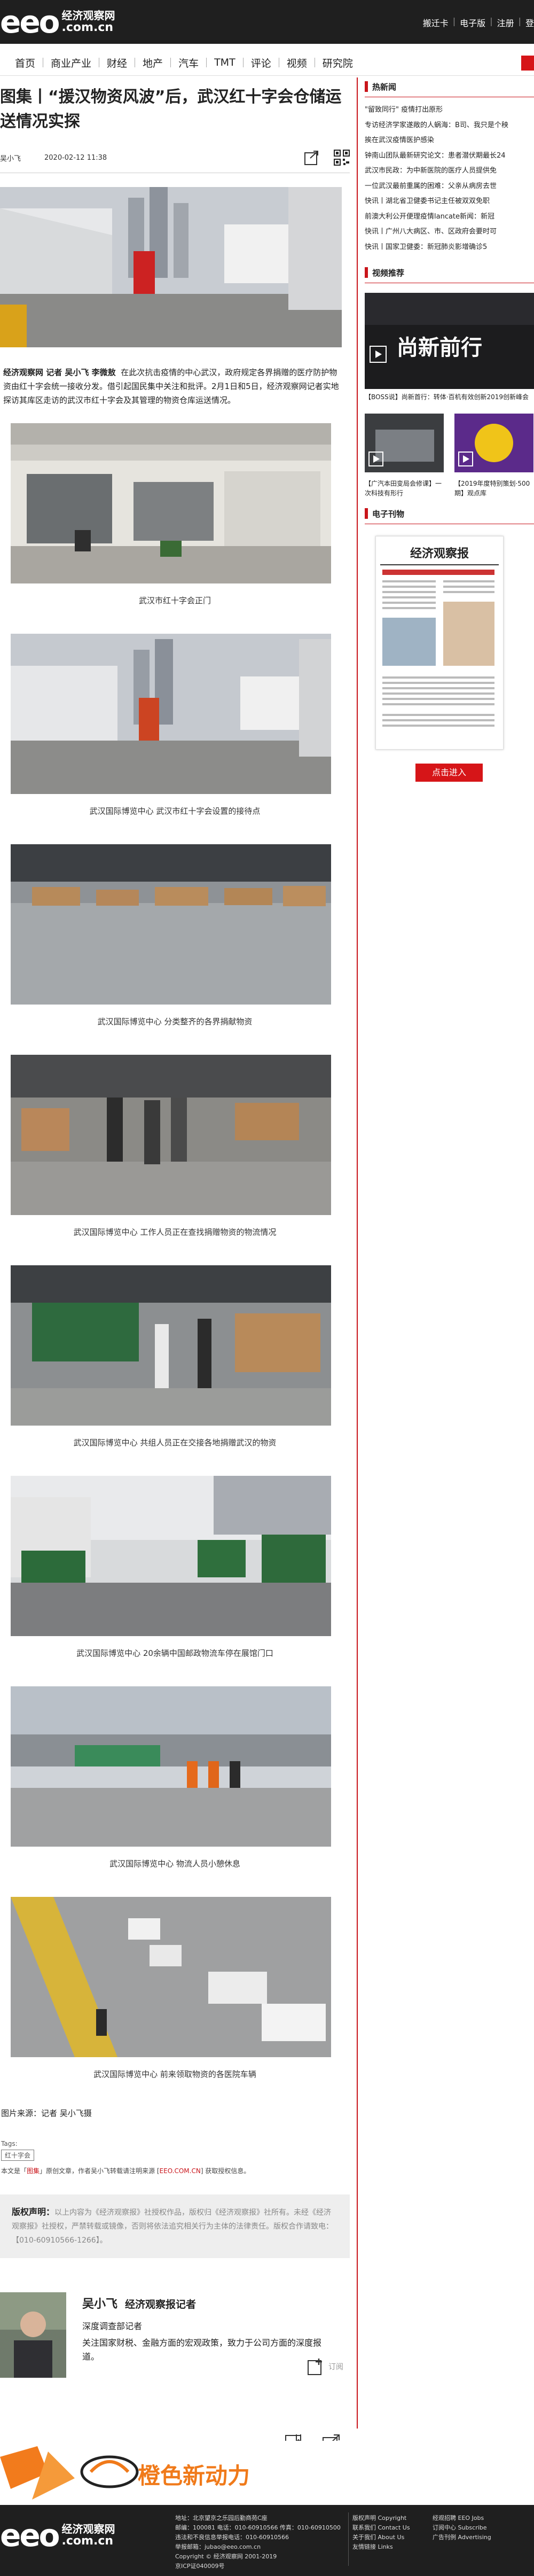  Describe the element at coordinates (152, 63) in the screenshot. I see `nav-realestate: 地产` at that location.